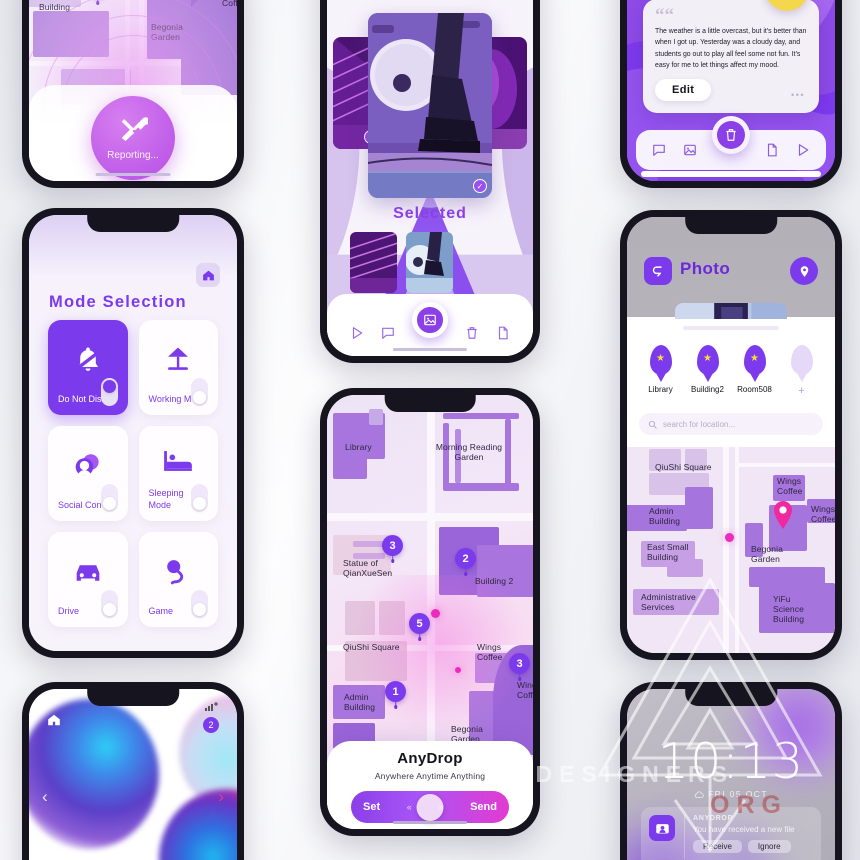  Describe the element at coordinates (662, 828) in the screenshot. I see `anydrop-icon` at that location.